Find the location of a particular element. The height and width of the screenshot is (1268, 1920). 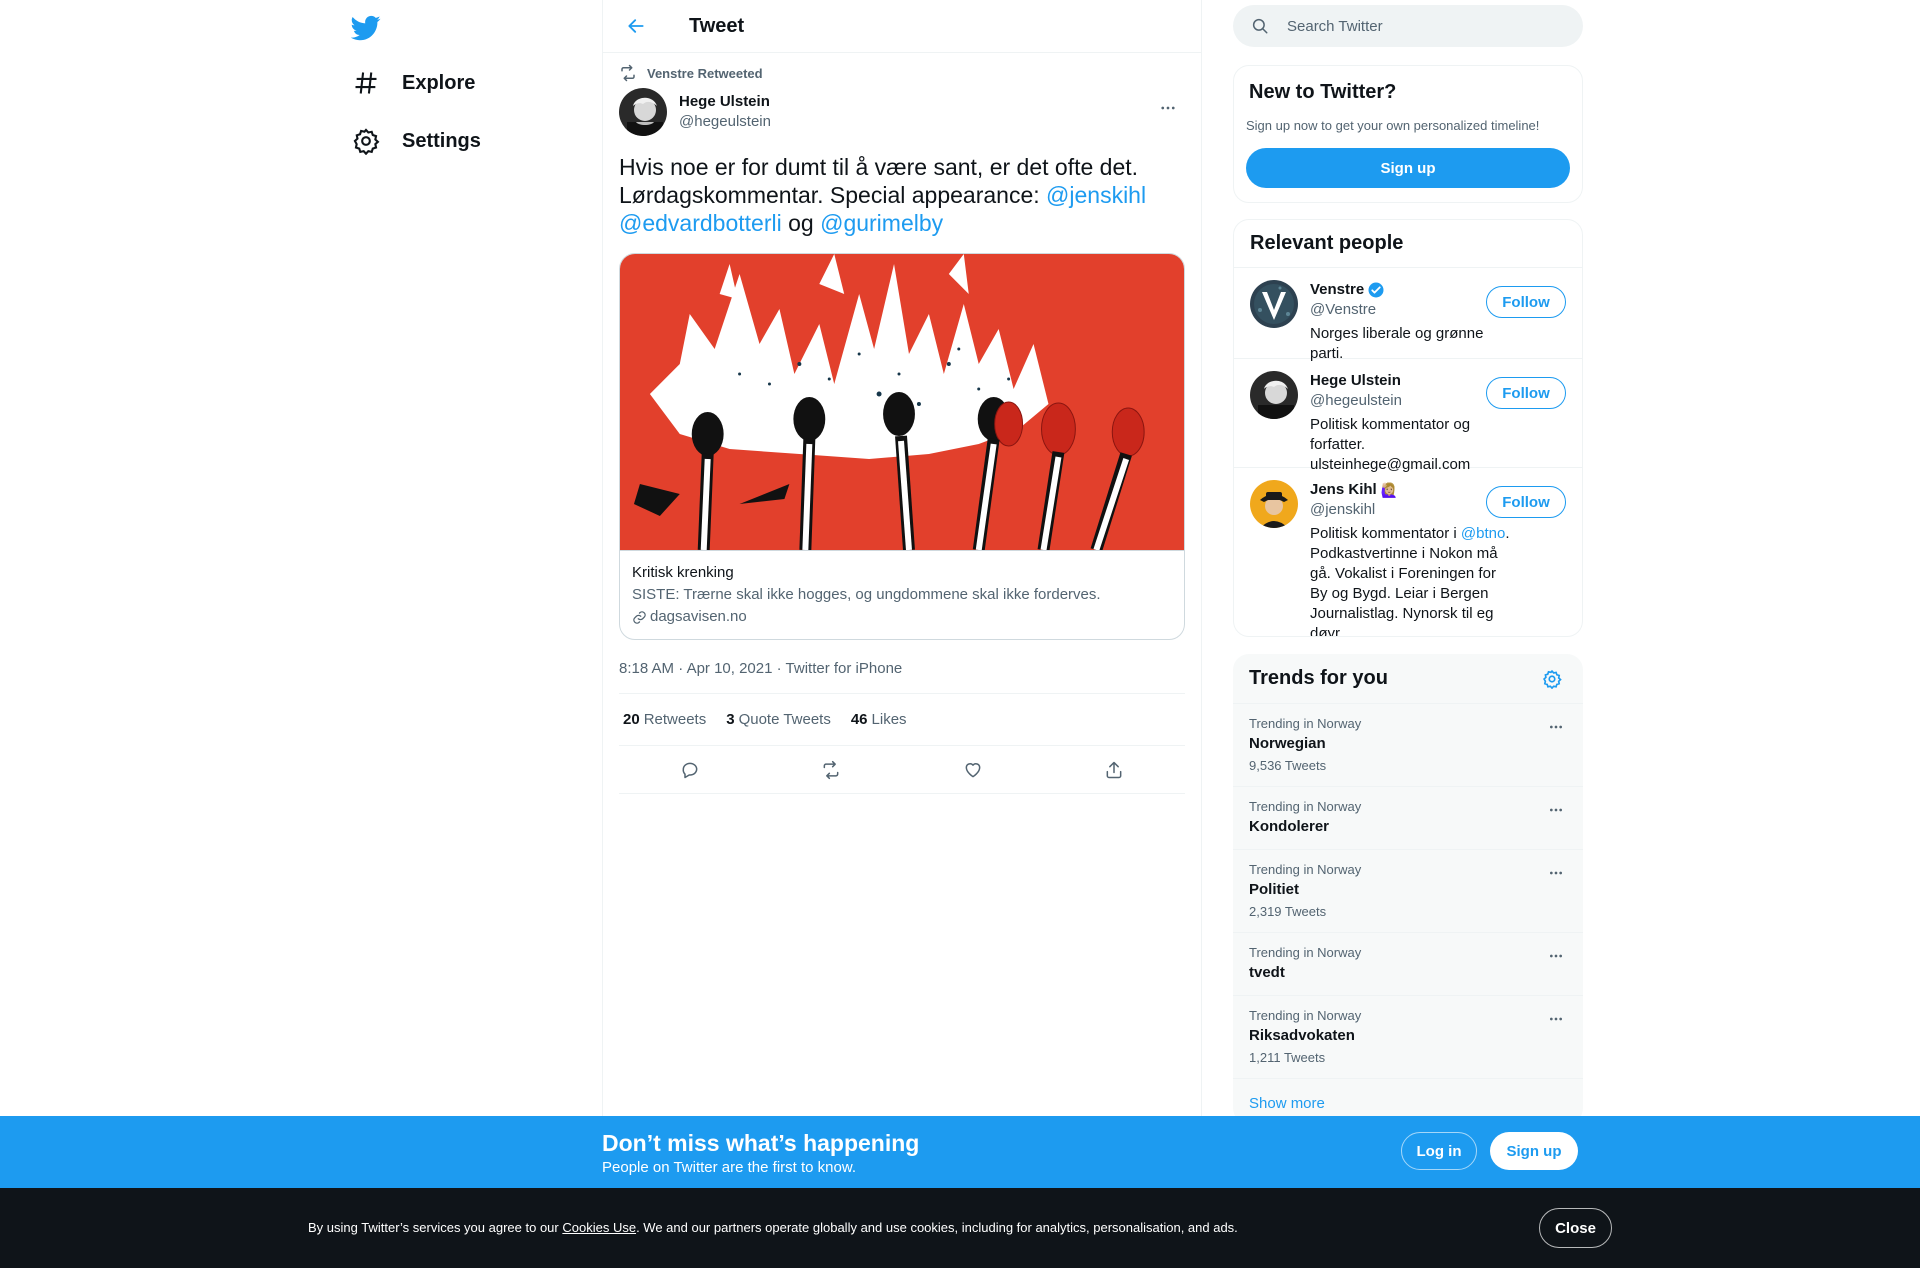

mention-link: @edvardbotterli is located at coordinates (700, 223).